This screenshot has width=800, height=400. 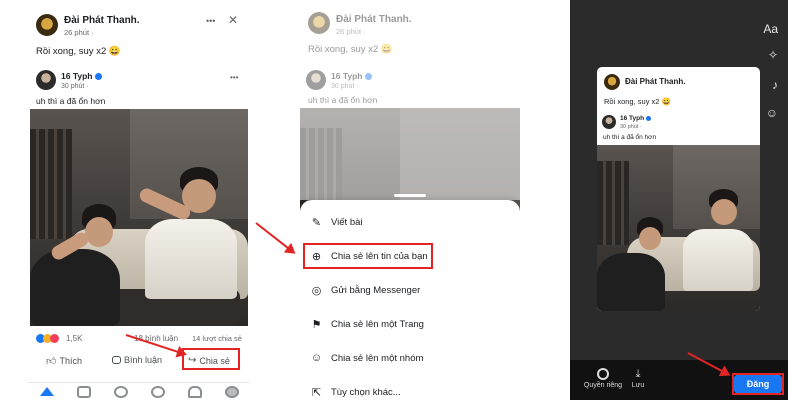 I want to click on overlay-dim, so click(x=410, y=100).